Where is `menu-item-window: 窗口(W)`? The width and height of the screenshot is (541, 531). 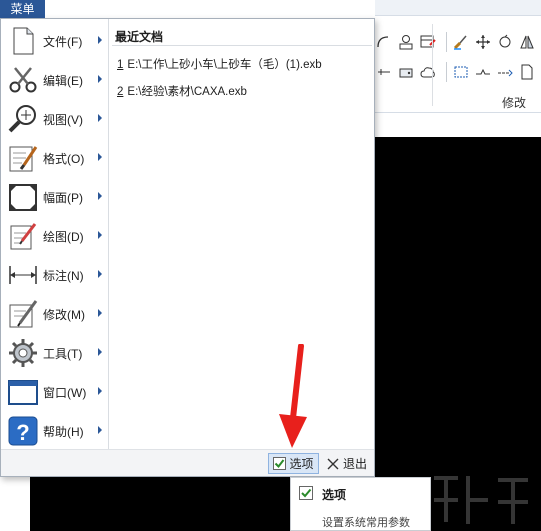 menu-item-window: 窗口(W) is located at coordinates (54, 392).